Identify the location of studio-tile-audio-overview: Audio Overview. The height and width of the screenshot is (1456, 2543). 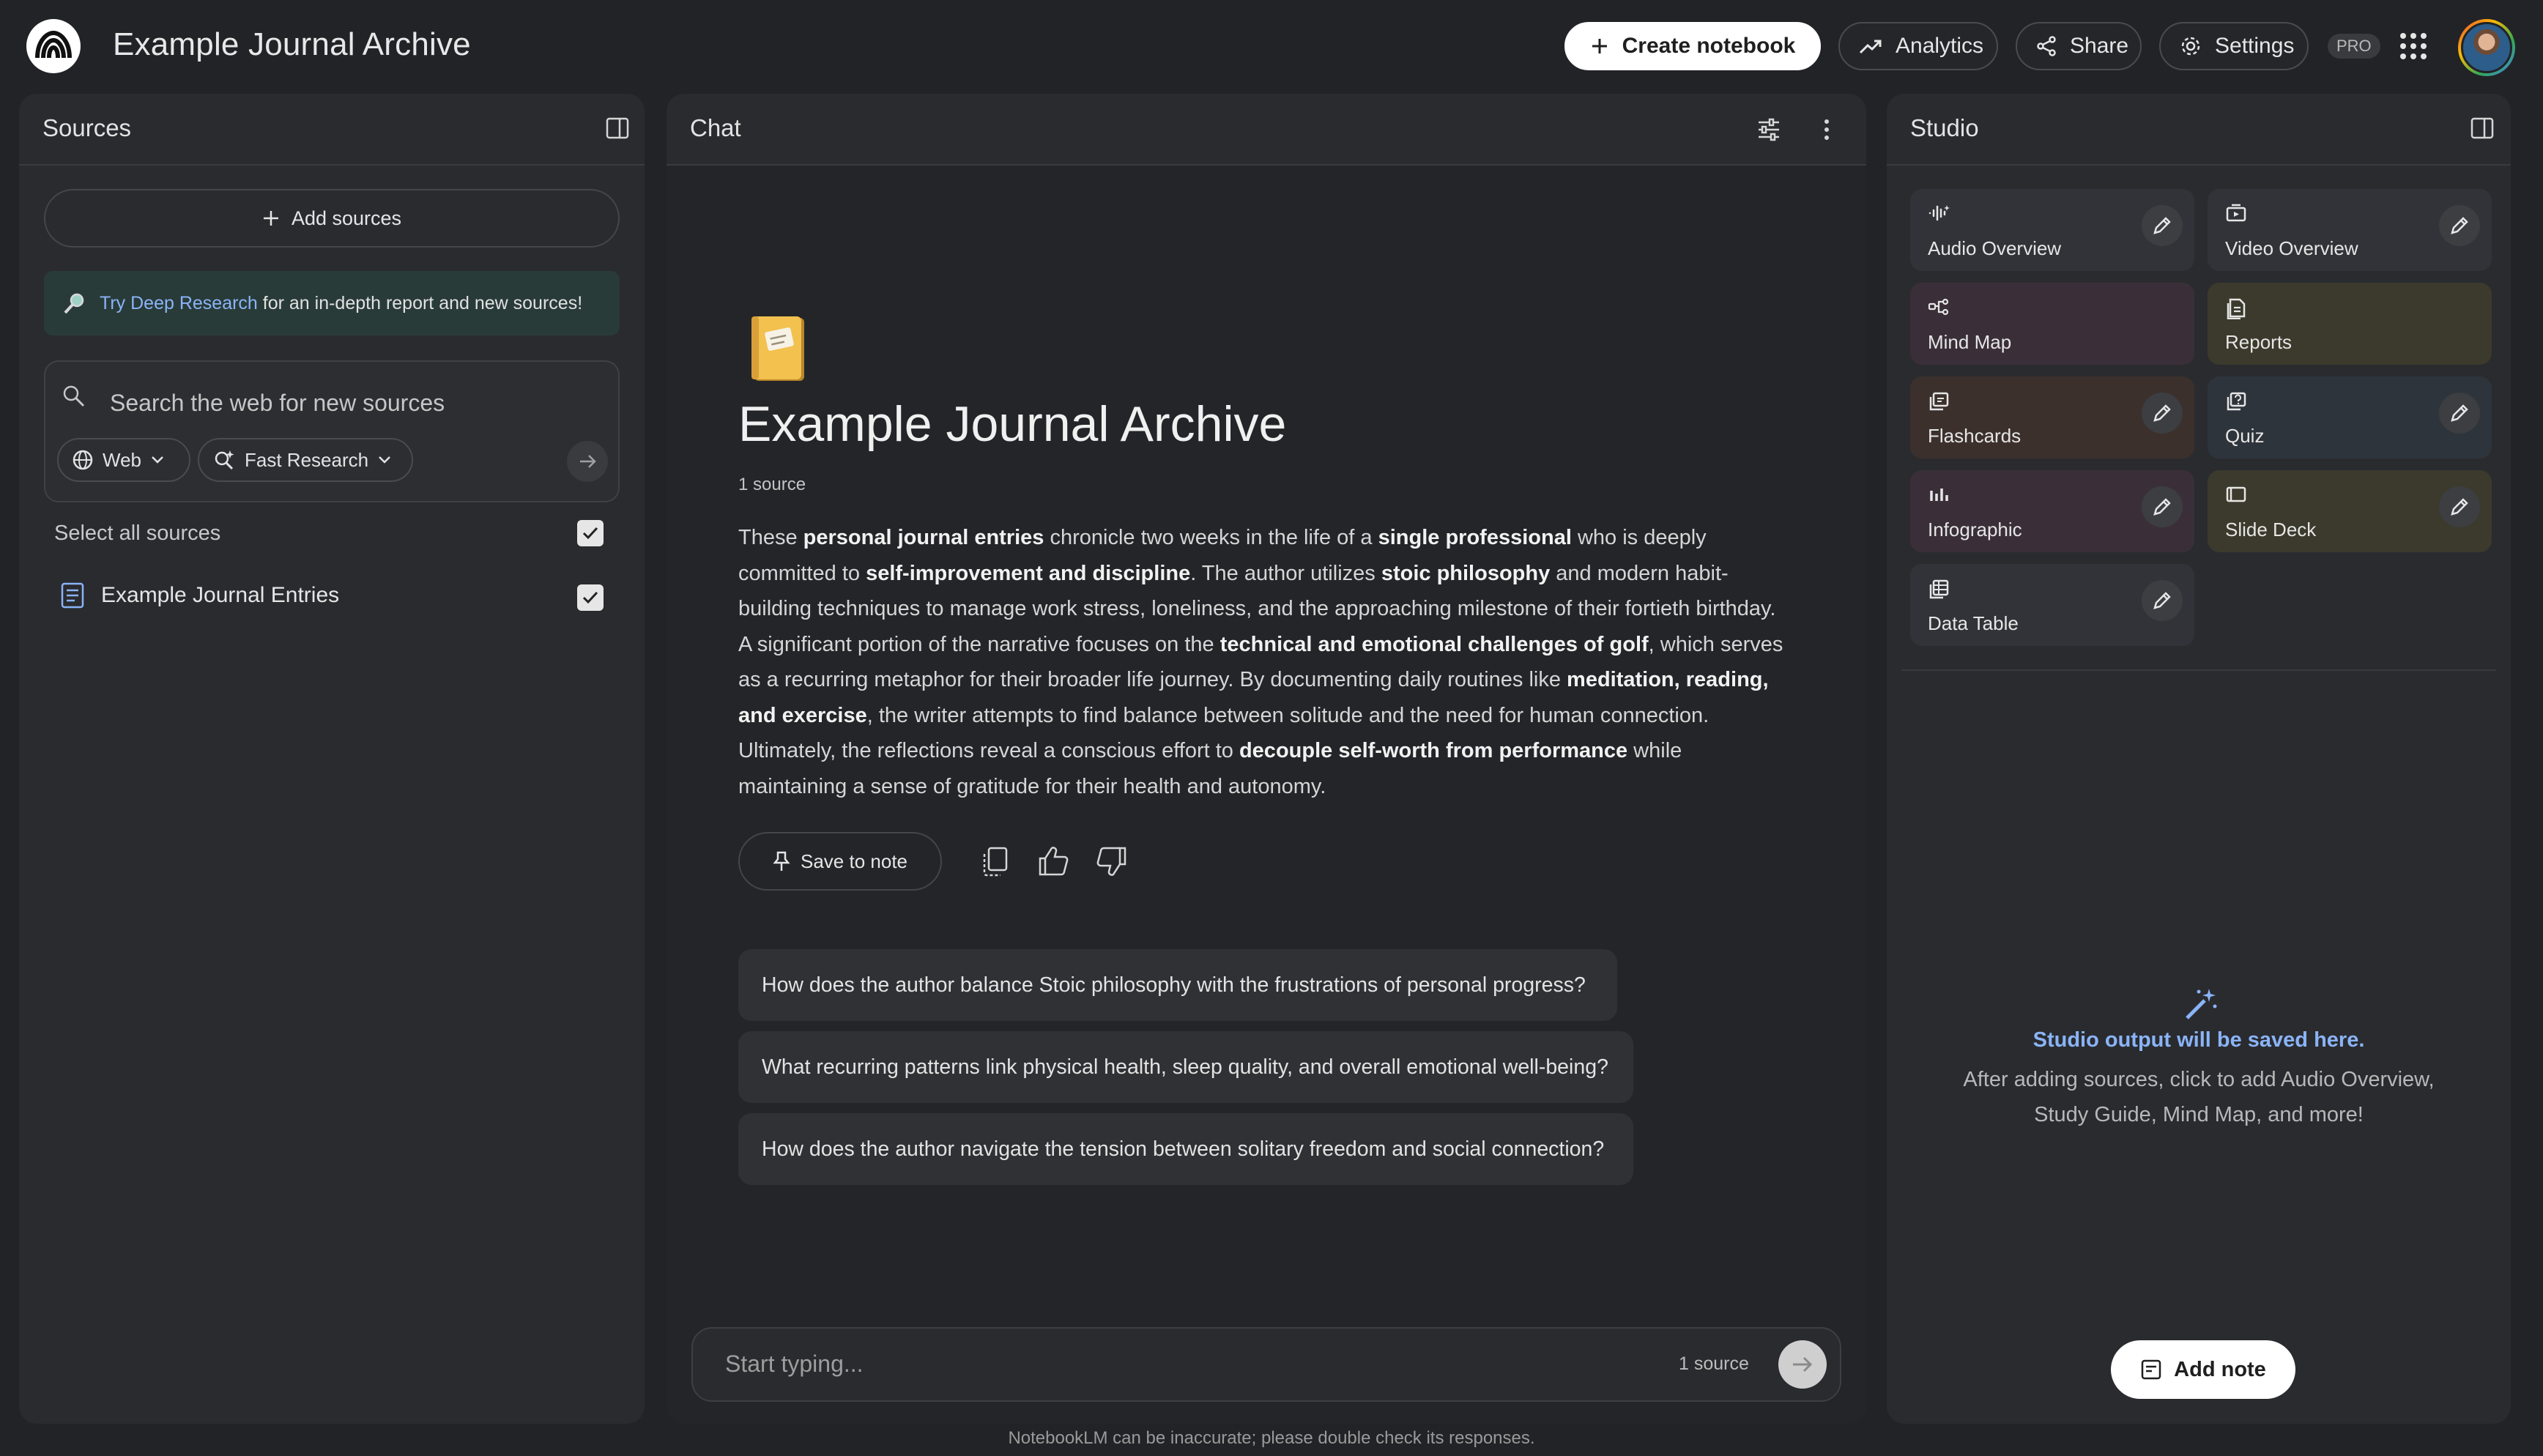
(2052, 230).